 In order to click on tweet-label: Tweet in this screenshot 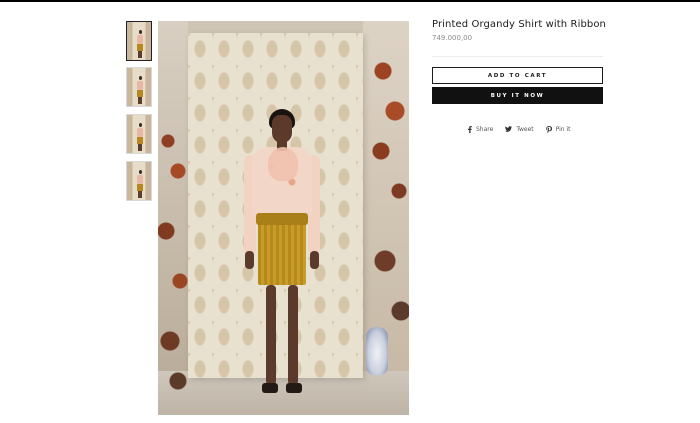, I will do `click(525, 129)`.